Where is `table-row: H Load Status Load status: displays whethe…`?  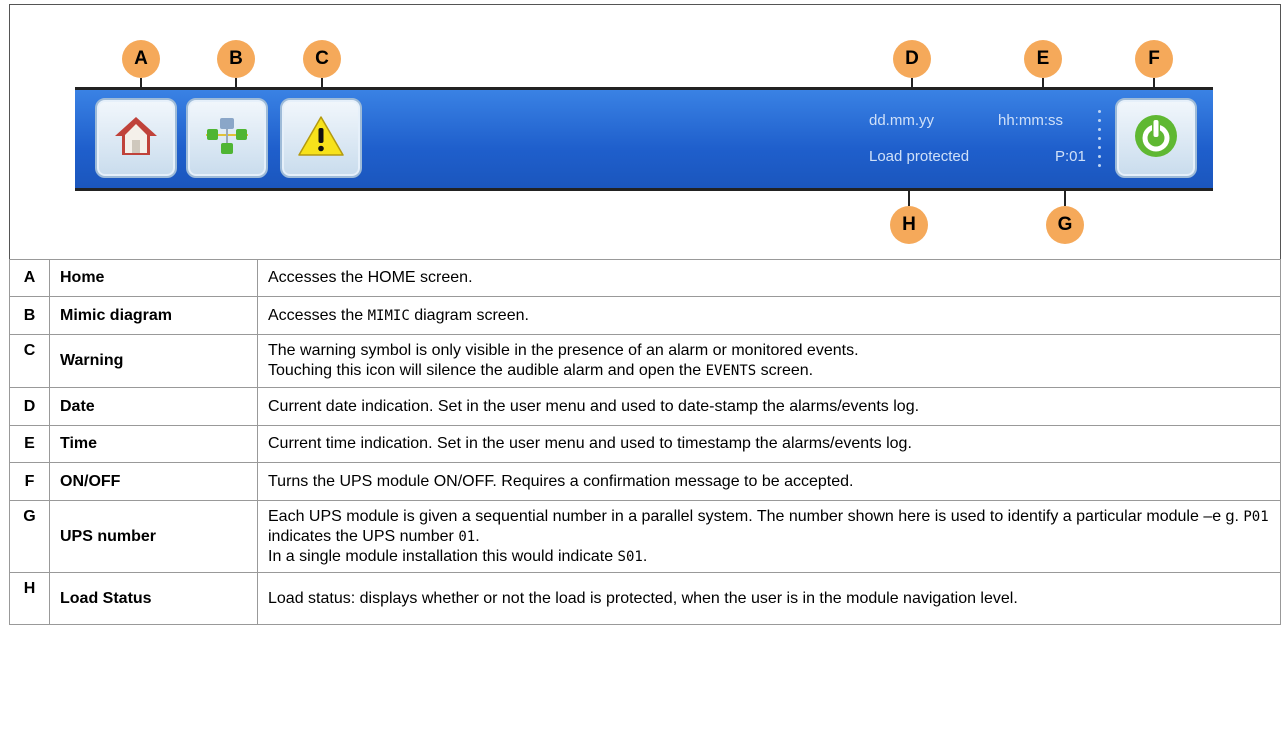
table-row: H Load Status Load status: displays whethe… is located at coordinates (645, 598).